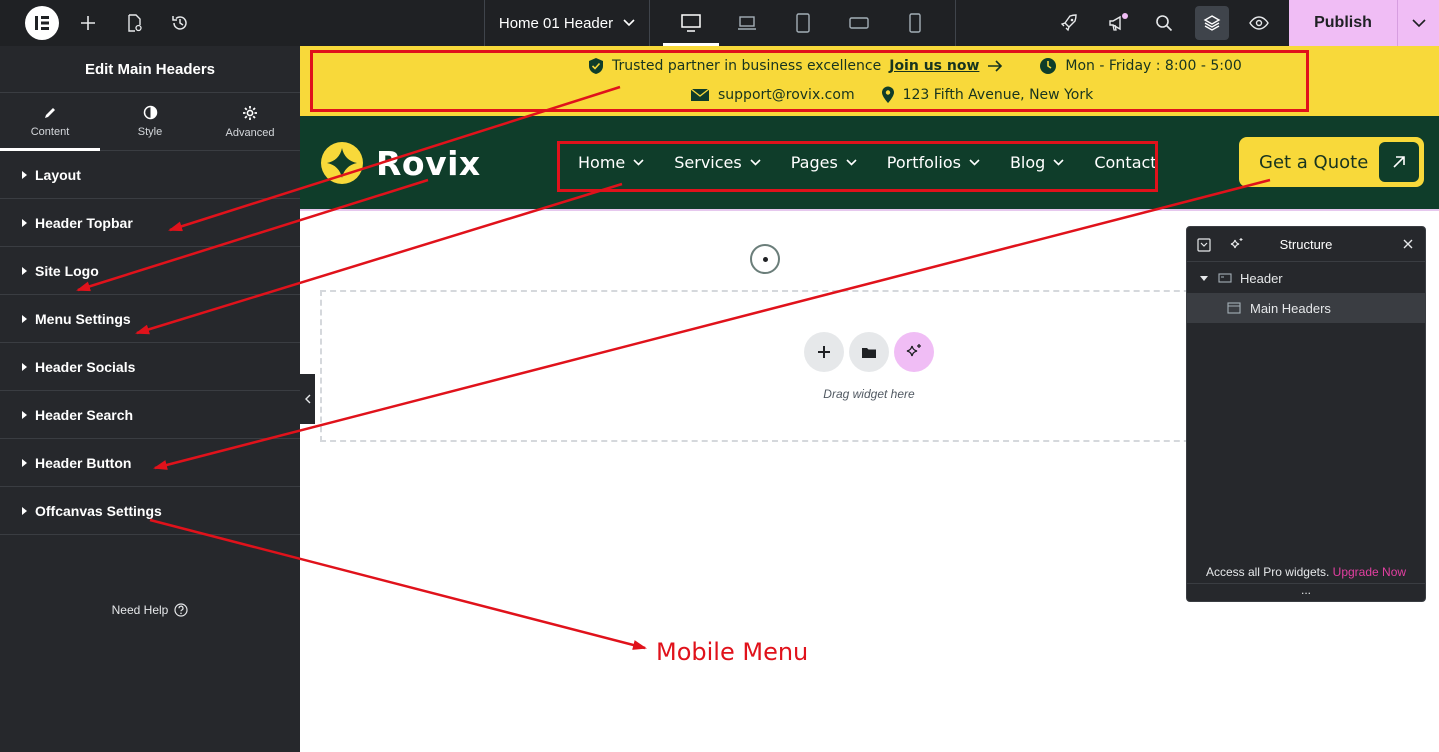 The image size is (1439, 752). I want to click on page-settings-button, so click(134, 23).